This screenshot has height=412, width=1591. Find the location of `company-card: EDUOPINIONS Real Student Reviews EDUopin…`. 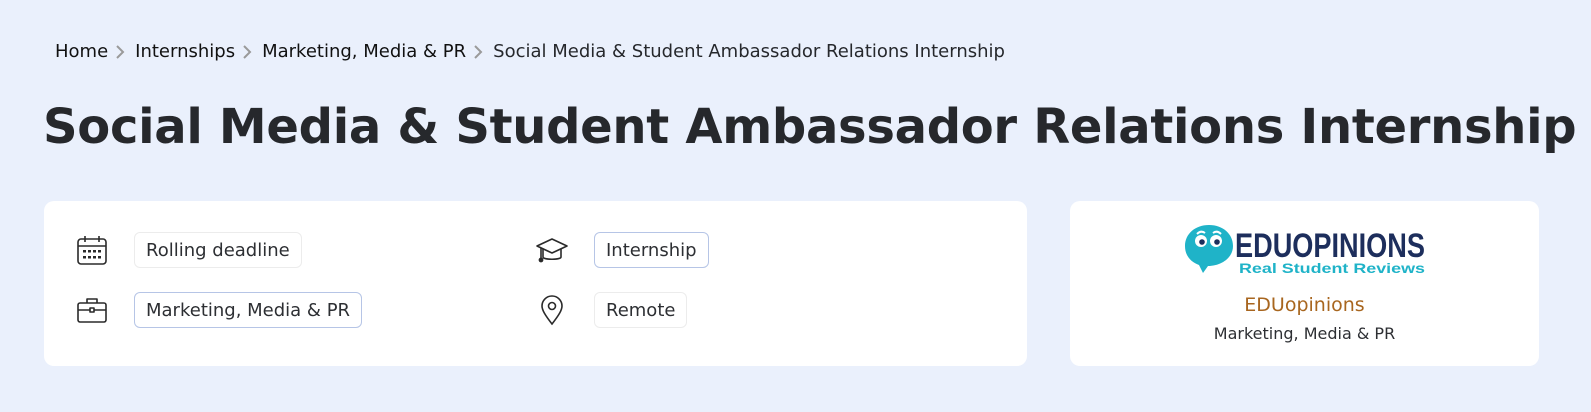

company-card: EDUOPINIONS Real Student Reviews EDUopin… is located at coordinates (1304, 283).